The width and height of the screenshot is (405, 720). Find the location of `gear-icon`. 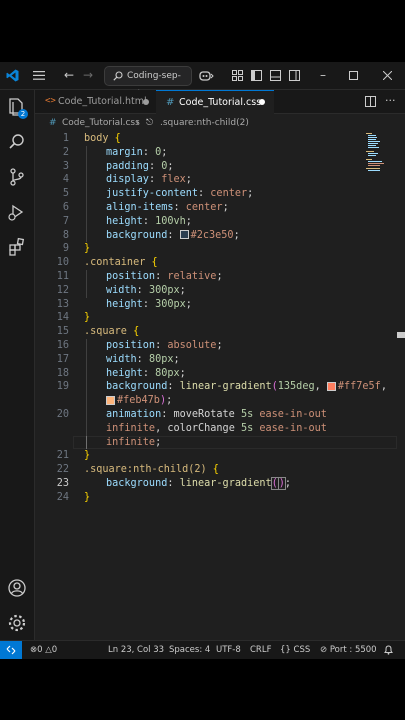

gear-icon is located at coordinates (17, 623).